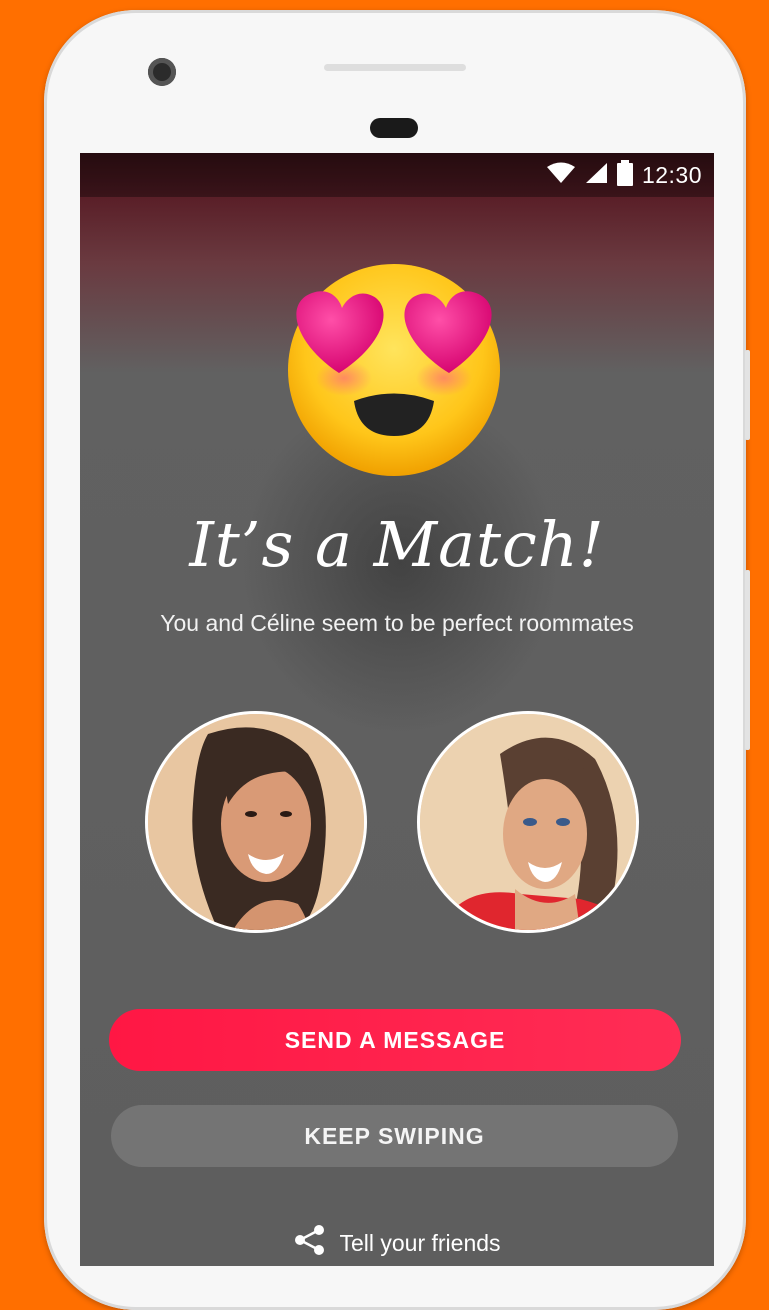 This screenshot has width=769, height=1310. I want to click on cell-signal-icon, so click(596, 175).